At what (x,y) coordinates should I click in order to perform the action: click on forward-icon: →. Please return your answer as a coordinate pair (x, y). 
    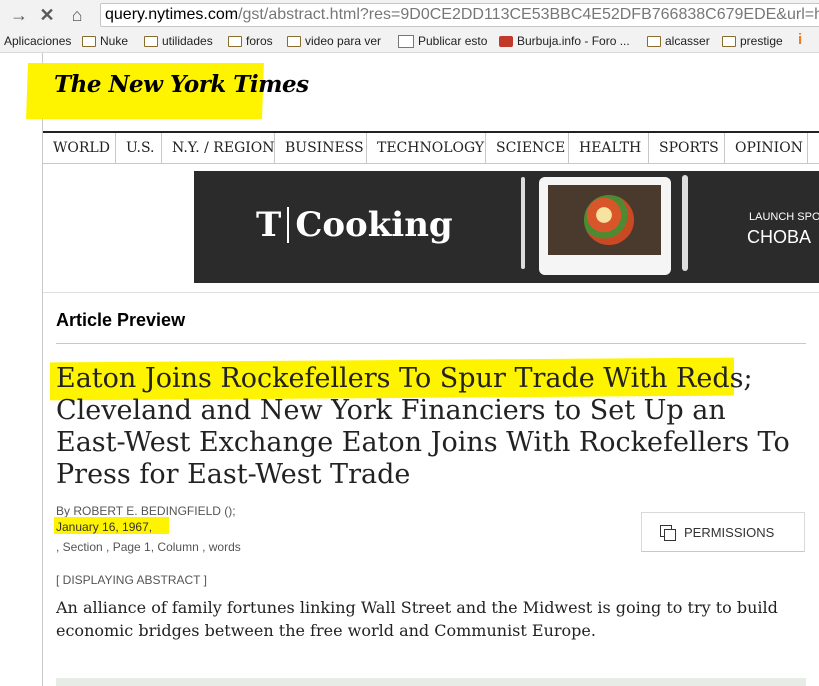
    Looking at the image, I should click on (19, 15).